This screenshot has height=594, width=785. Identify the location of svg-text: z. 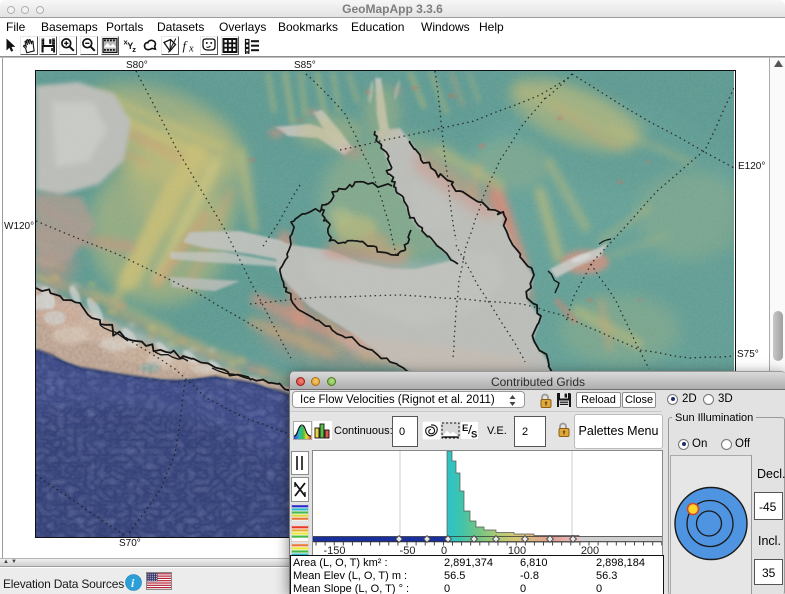
(134, 49).